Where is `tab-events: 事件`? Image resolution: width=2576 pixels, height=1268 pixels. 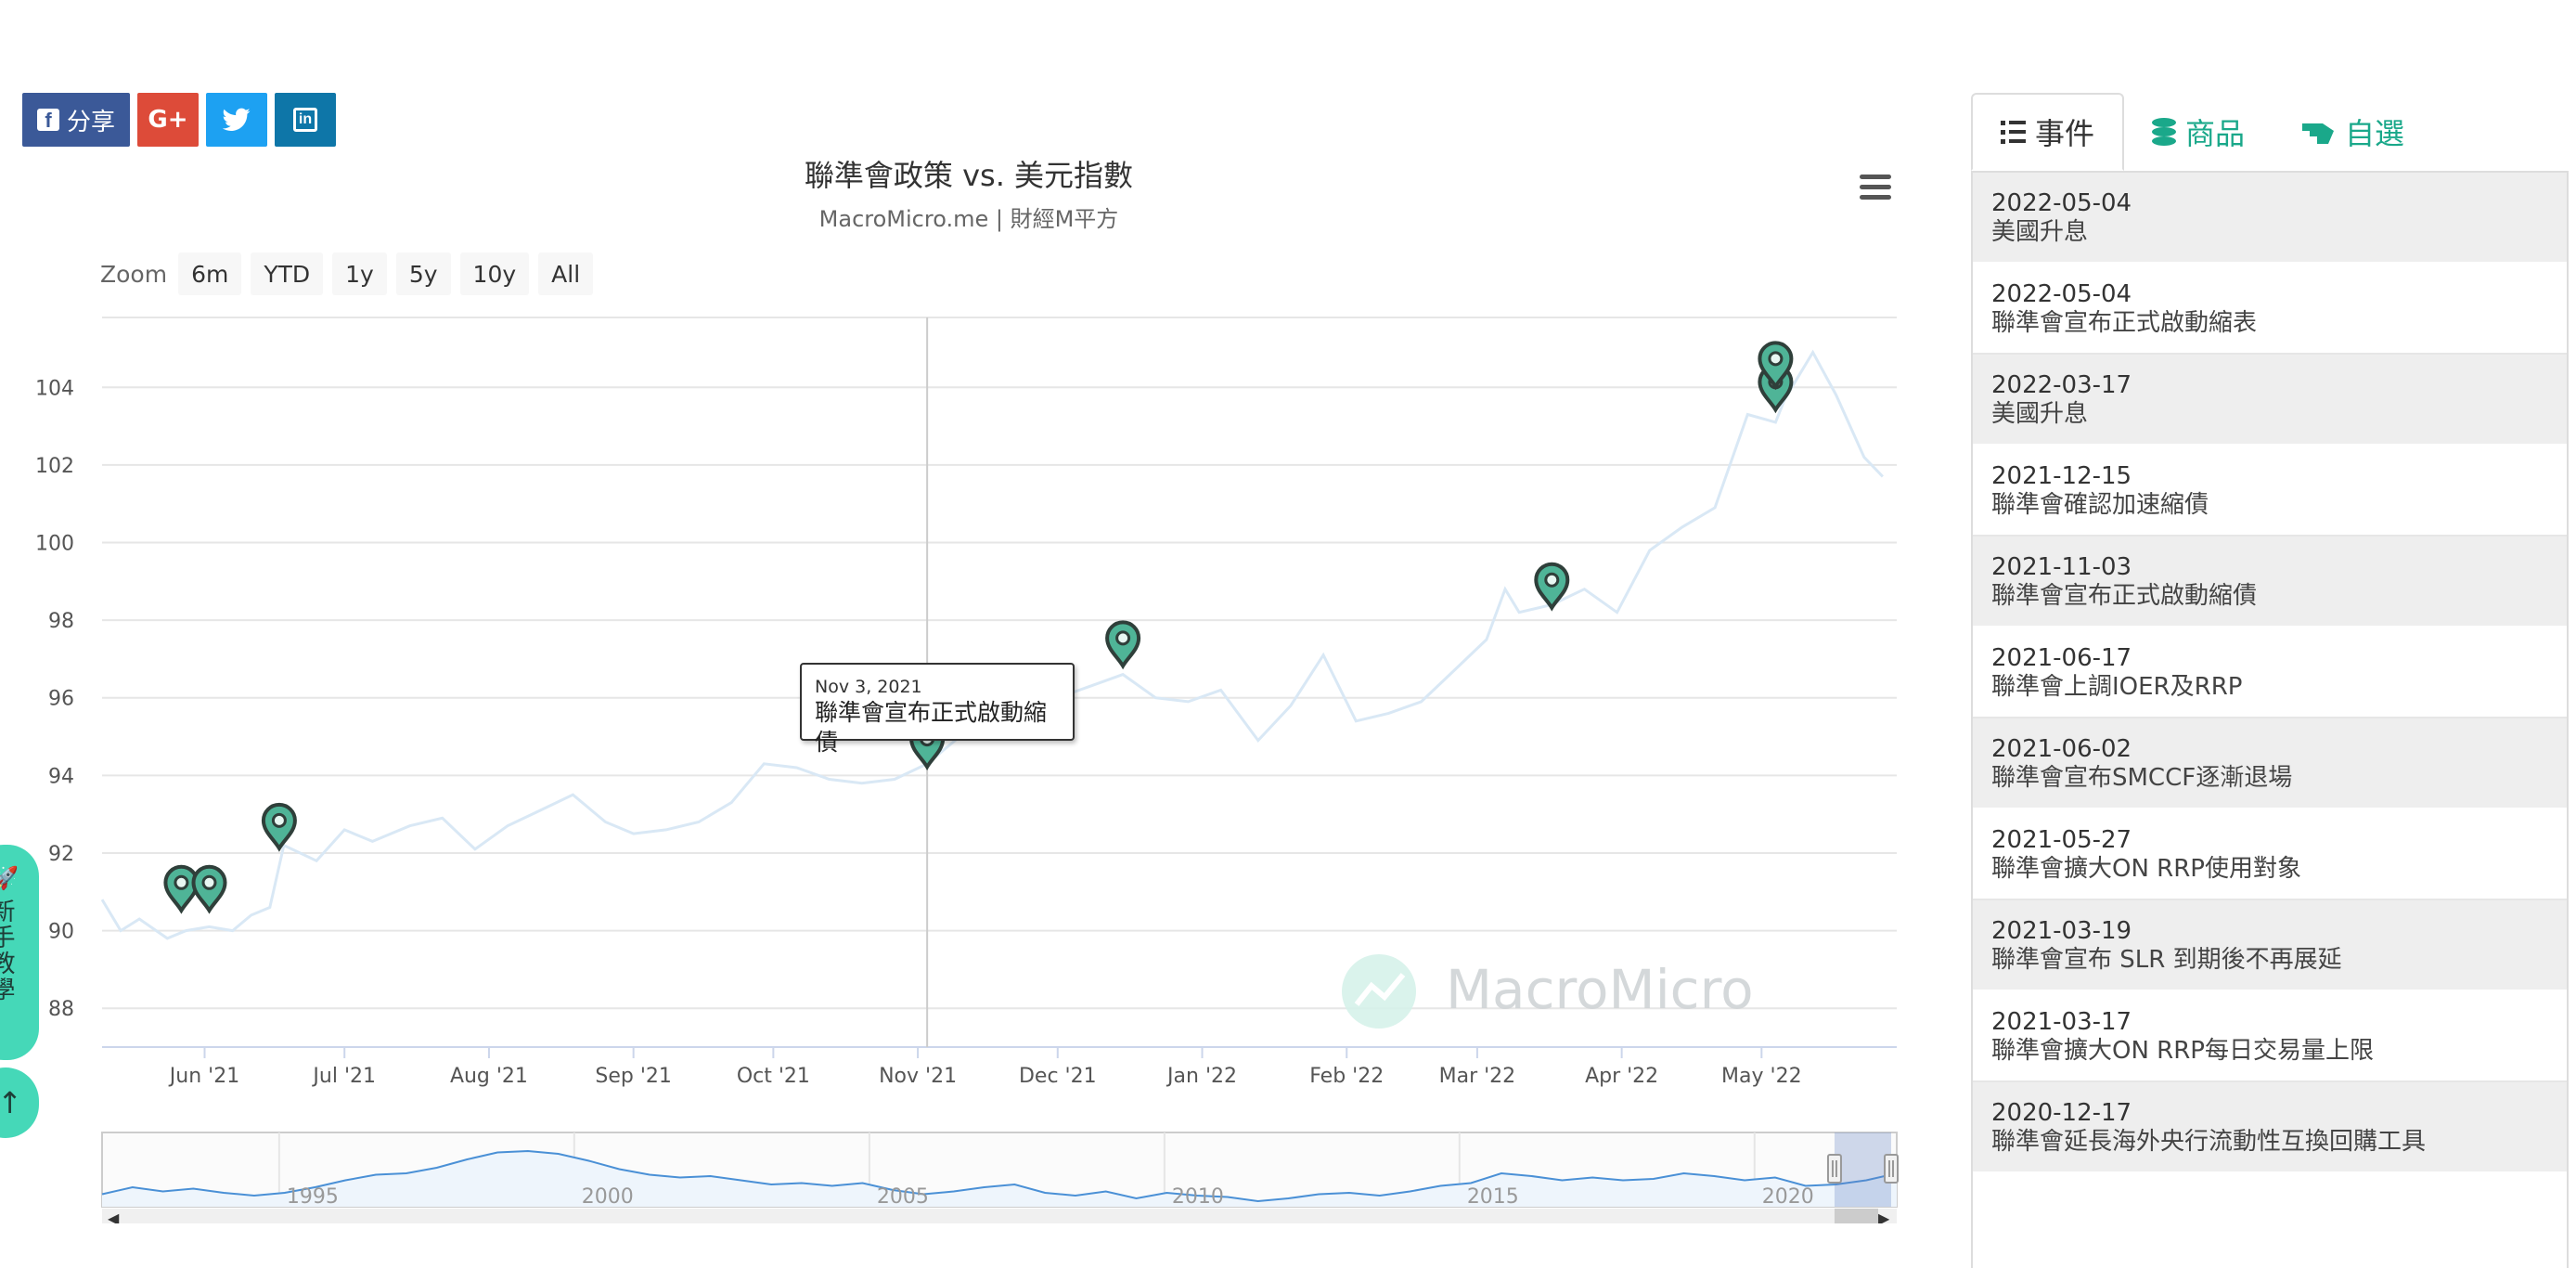 tab-events: 事件 is located at coordinates (2048, 132).